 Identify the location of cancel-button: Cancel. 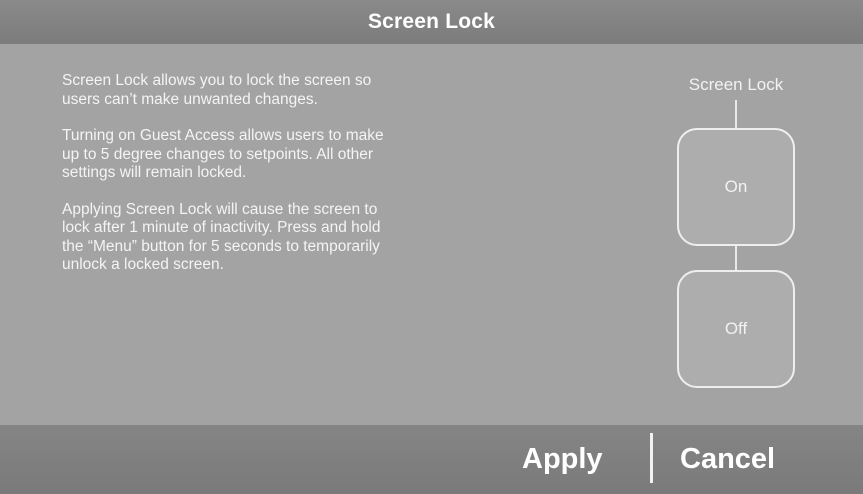
(727, 459).